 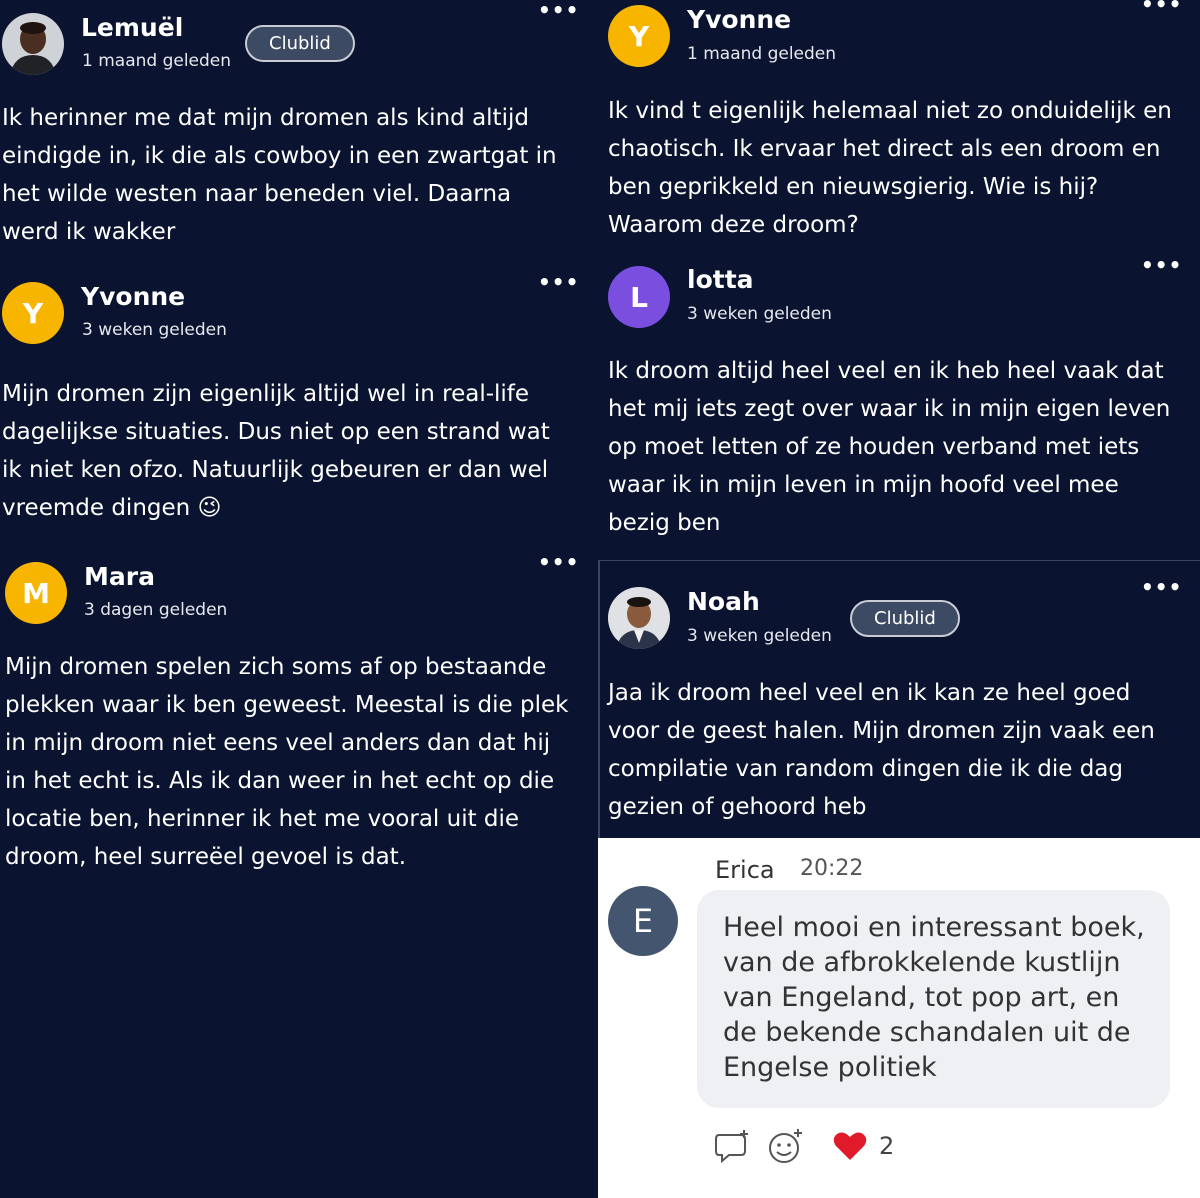 What do you see at coordinates (850, 1146) in the screenshot?
I see `heart-icon` at bounding box center [850, 1146].